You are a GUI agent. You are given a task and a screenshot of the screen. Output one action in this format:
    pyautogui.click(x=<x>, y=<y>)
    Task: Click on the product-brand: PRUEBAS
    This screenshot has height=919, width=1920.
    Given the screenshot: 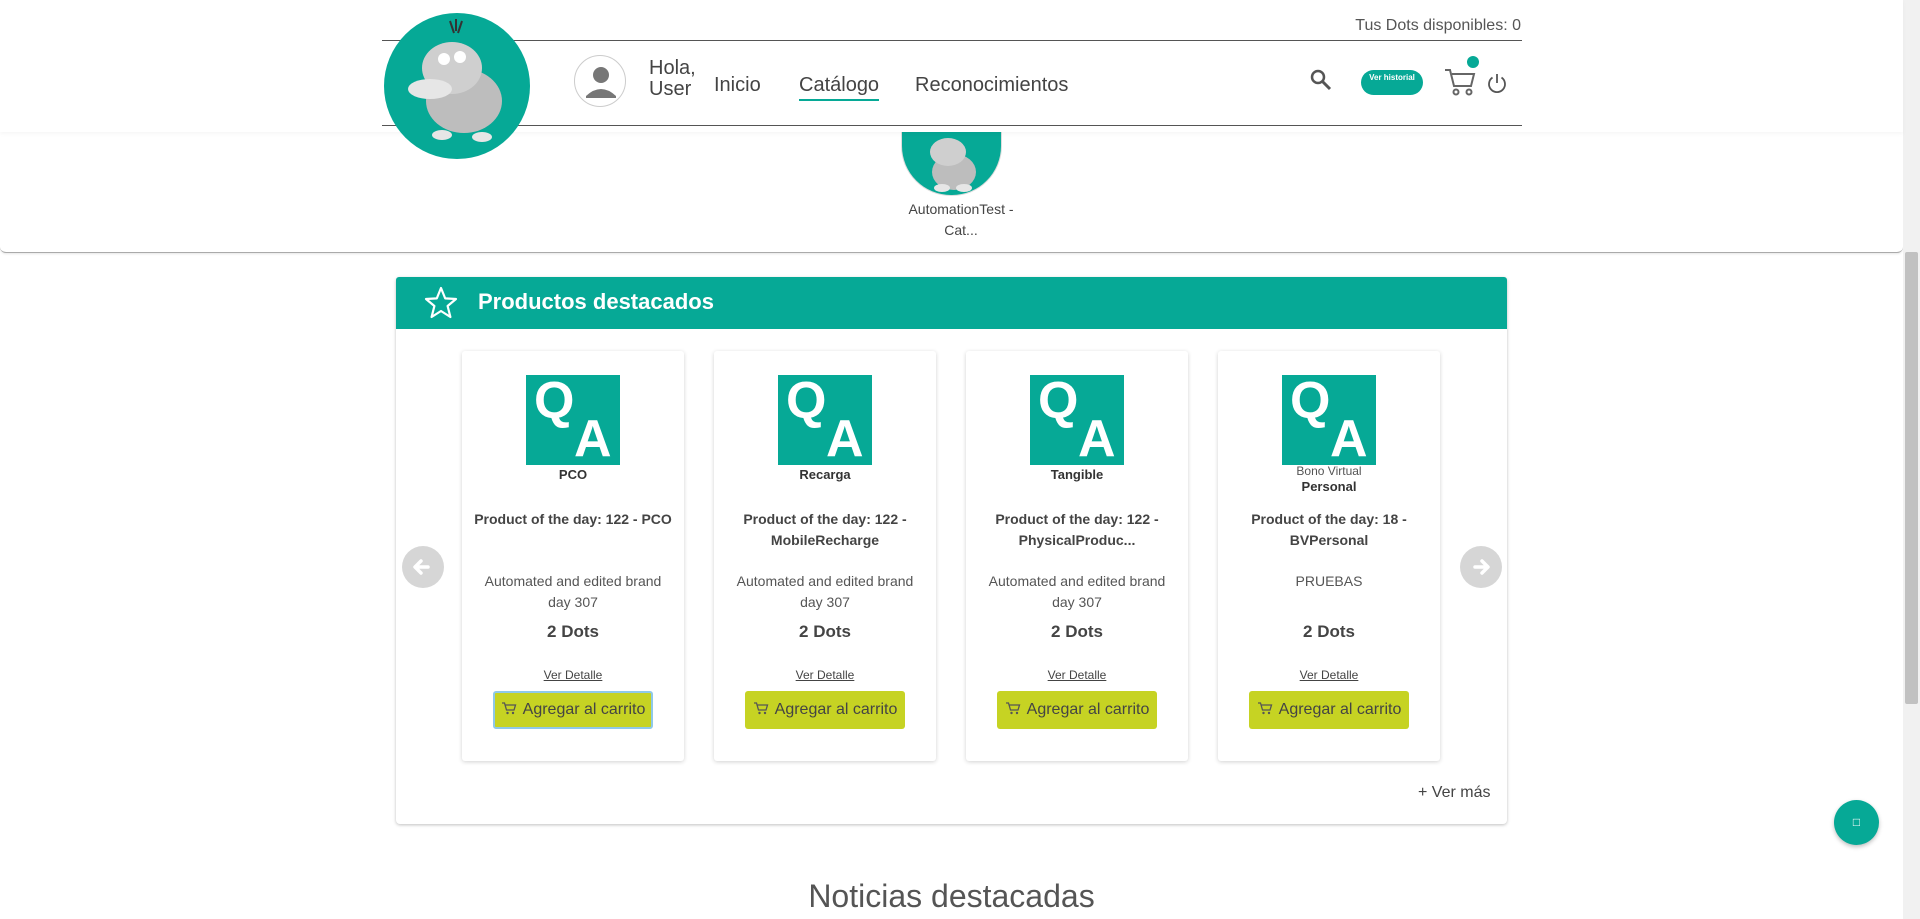 What is the action you would take?
    pyautogui.click(x=1329, y=581)
    